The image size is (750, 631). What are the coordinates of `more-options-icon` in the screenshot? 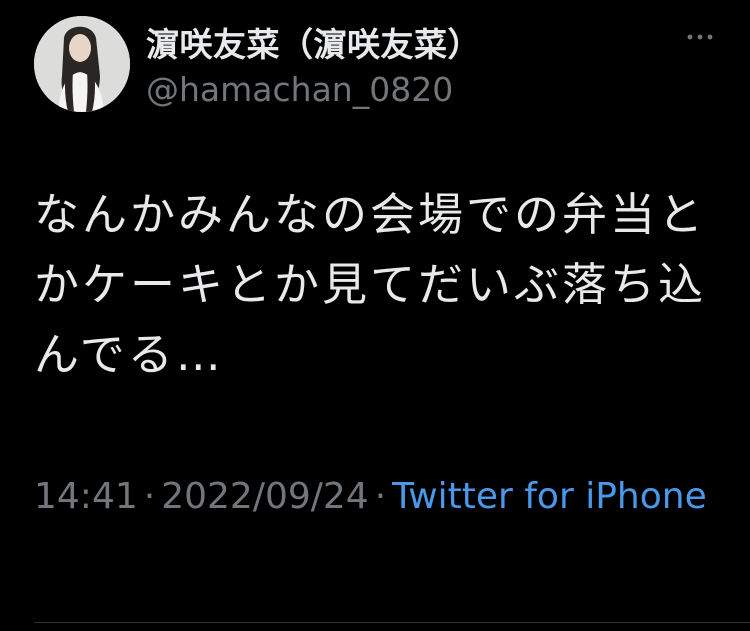 It's located at (700, 37).